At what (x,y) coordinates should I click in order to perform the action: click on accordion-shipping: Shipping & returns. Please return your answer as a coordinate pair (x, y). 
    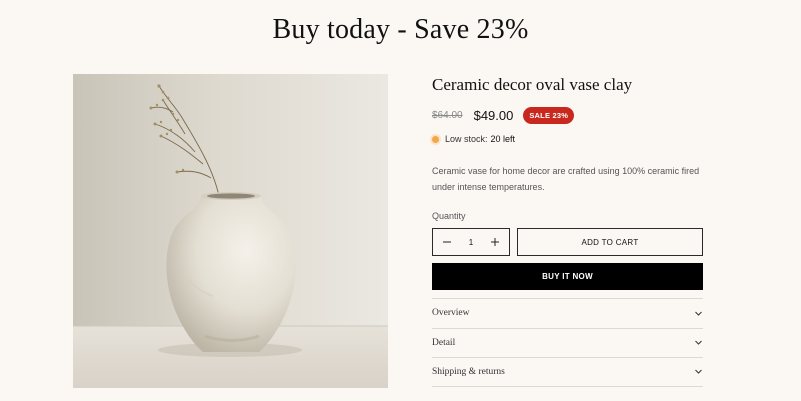
    Looking at the image, I should click on (567, 372).